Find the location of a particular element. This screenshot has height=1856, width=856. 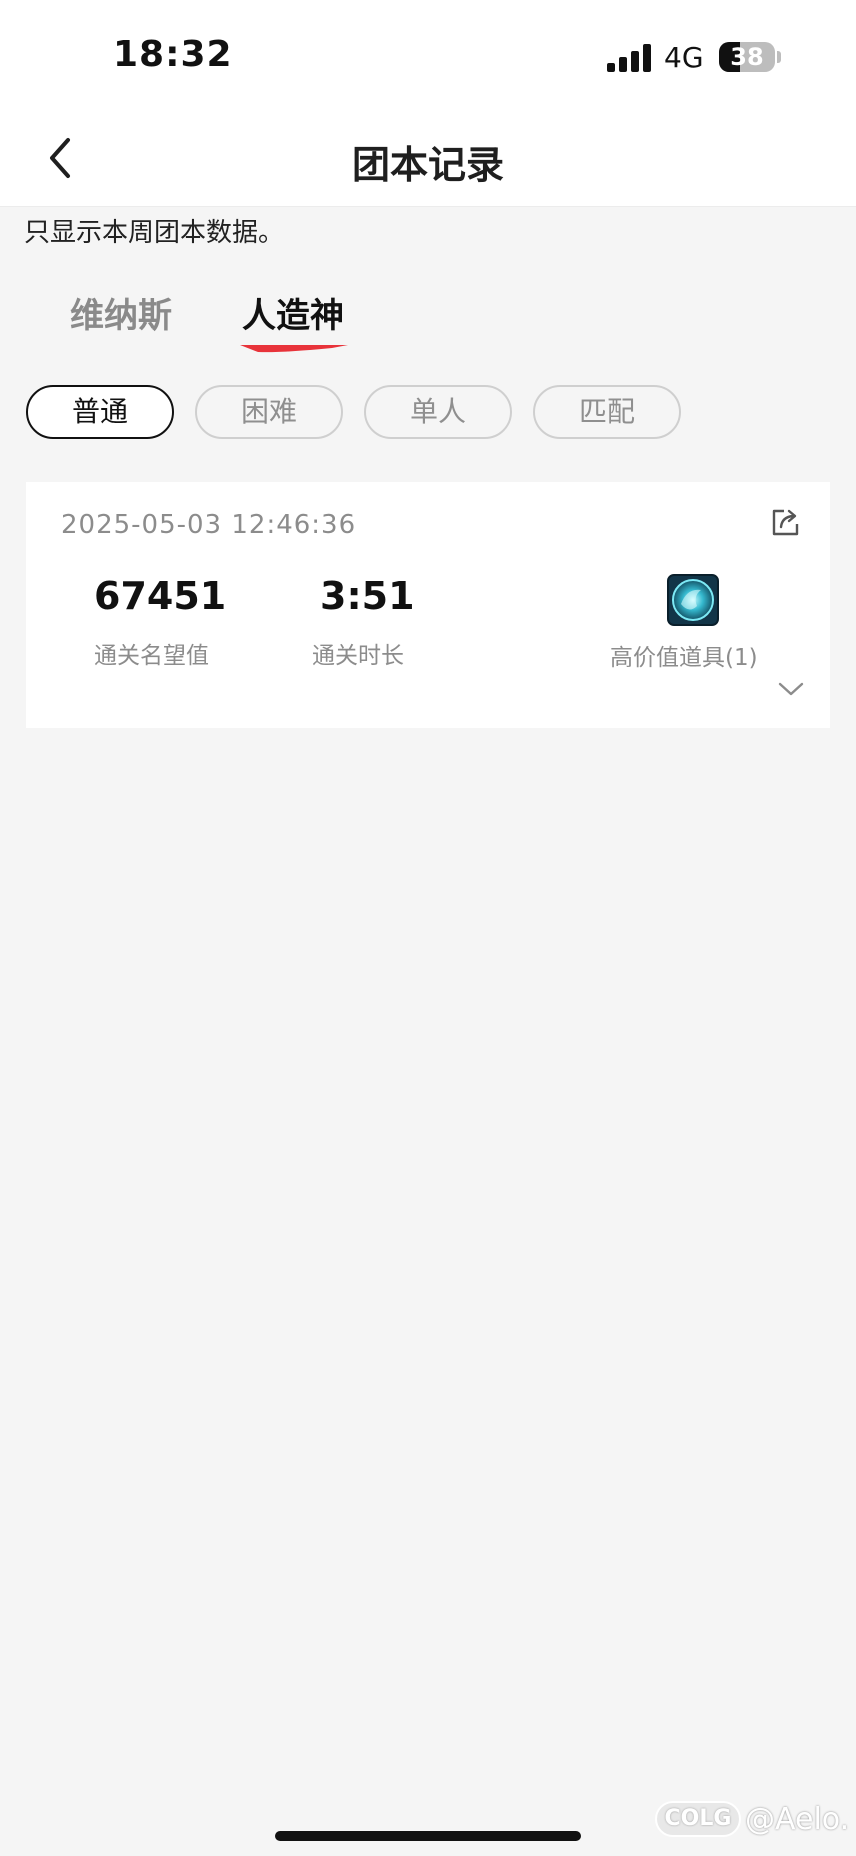

filter-normal: 普通 is located at coordinates (100, 412).